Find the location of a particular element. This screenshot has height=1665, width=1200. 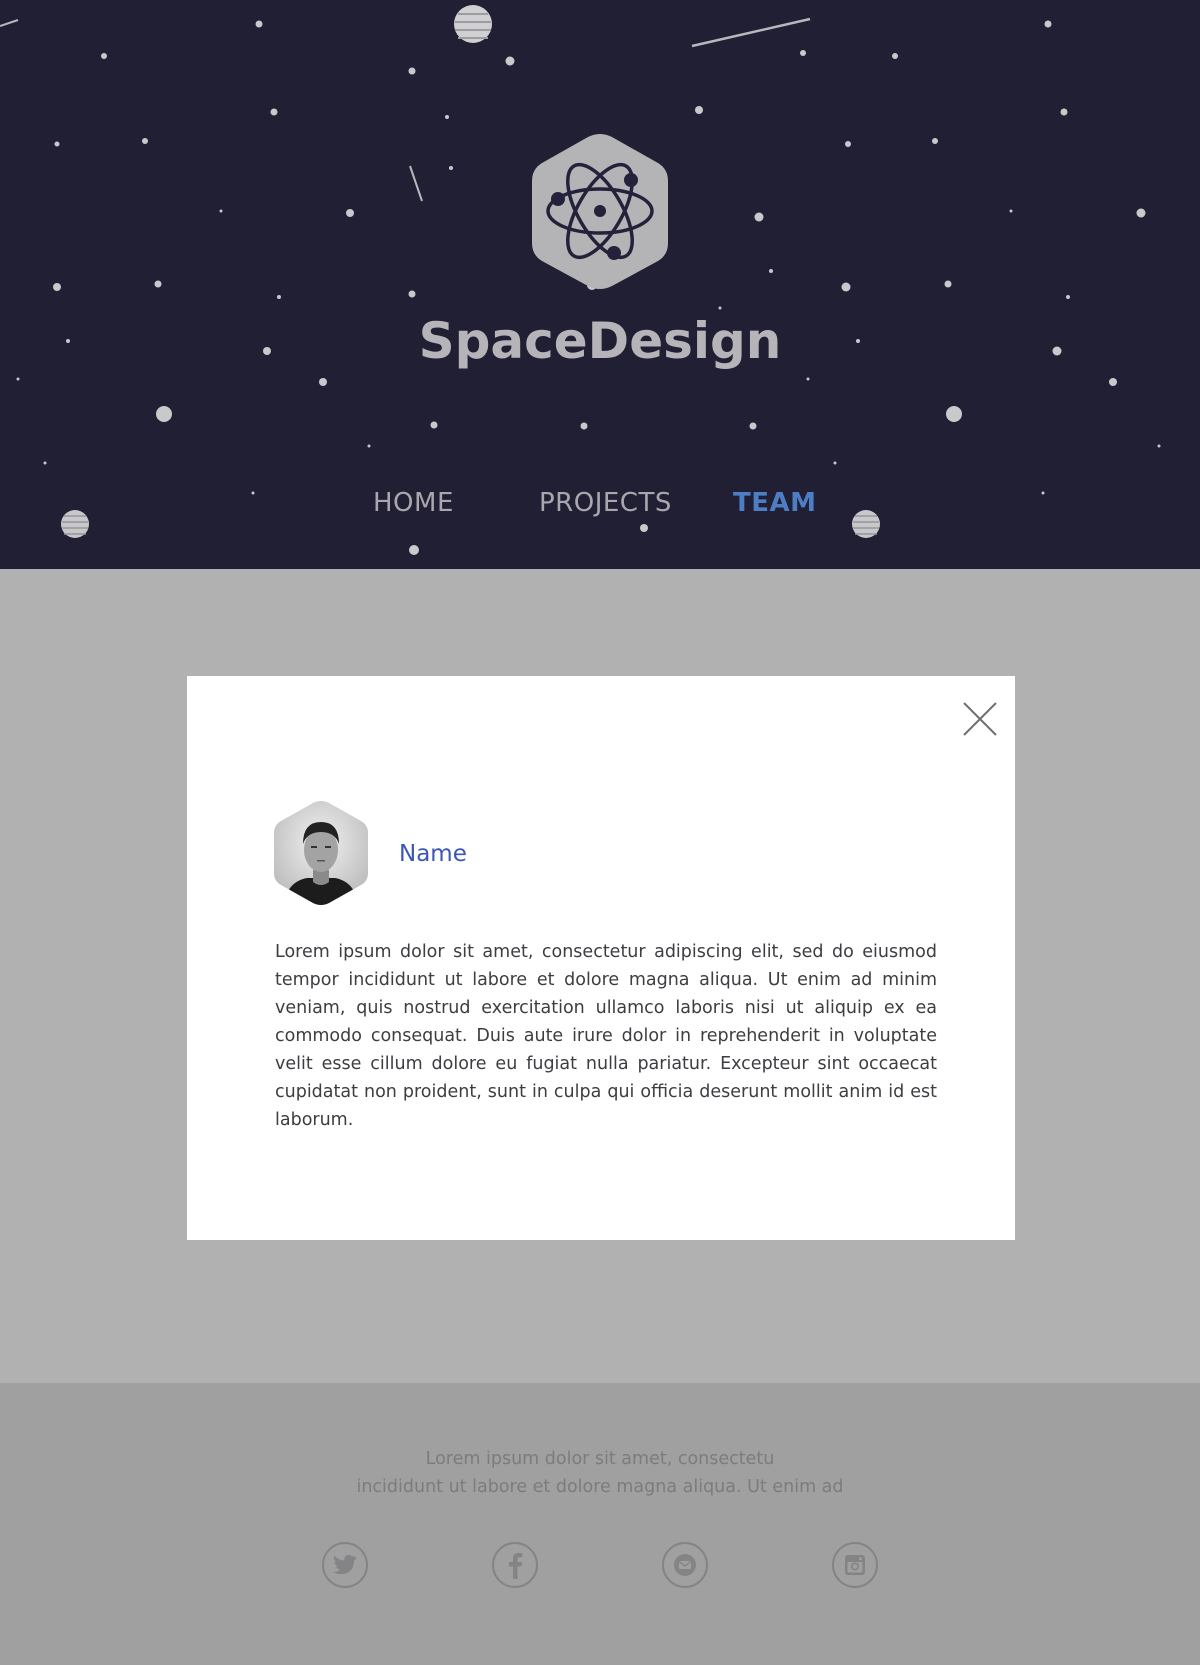

avatar is located at coordinates (321, 853).